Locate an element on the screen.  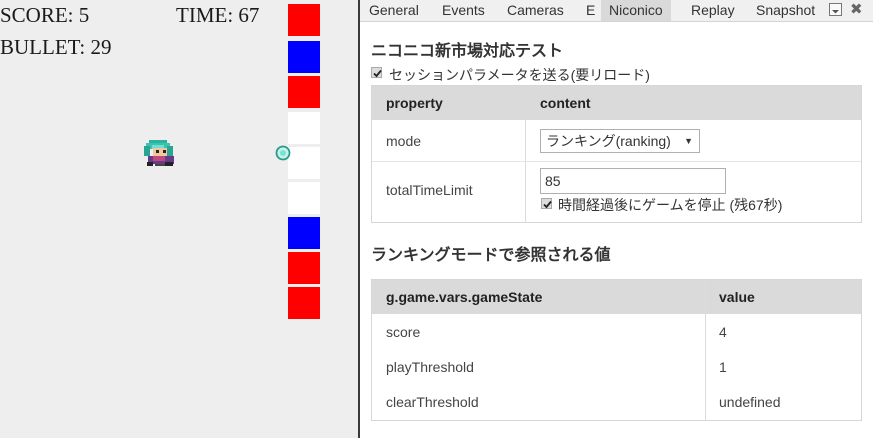
tab-replay: Replay is located at coordinates (713, 10).